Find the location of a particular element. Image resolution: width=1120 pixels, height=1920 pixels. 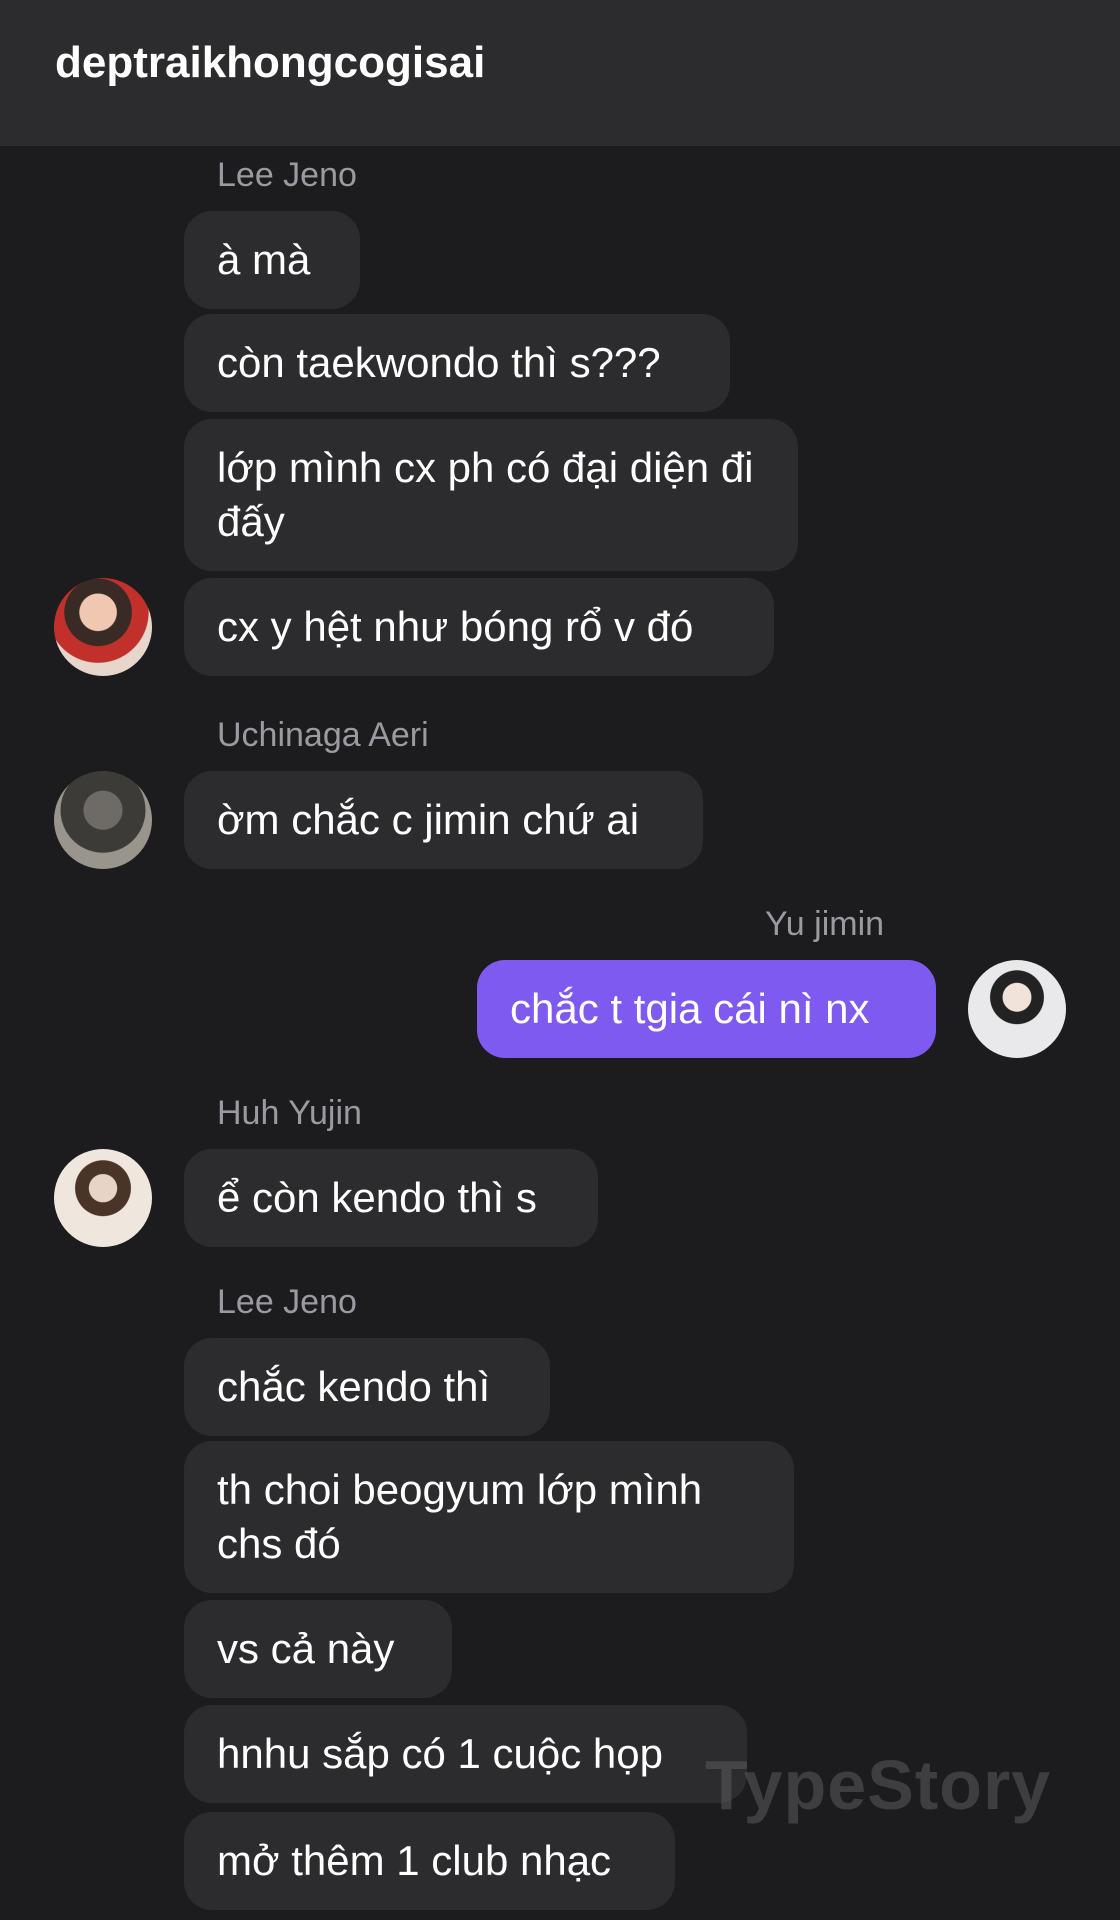

avatar-huh-yujin is located at coordinates (103, 1198).